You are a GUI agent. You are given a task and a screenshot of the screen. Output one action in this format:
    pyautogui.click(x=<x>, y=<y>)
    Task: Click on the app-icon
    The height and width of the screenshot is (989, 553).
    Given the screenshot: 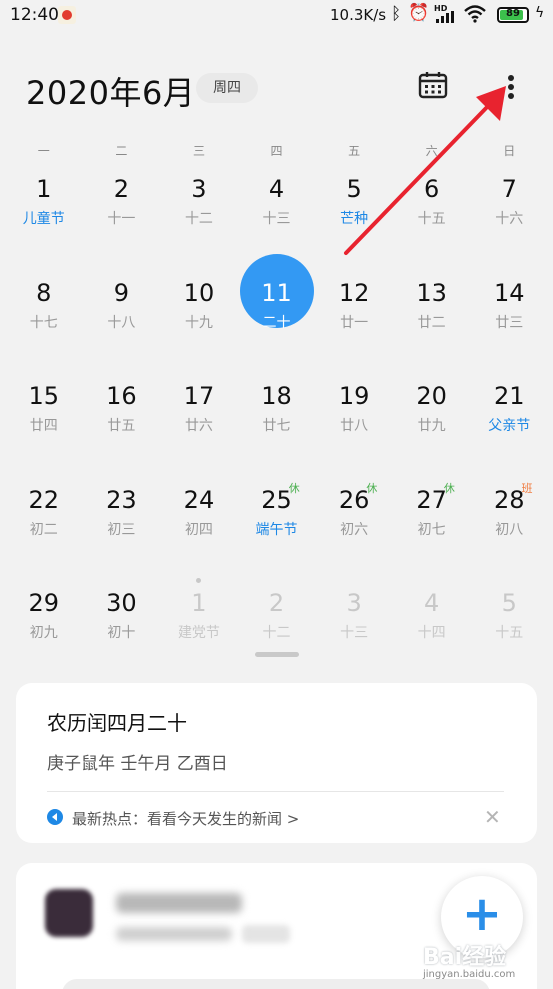 What is the action you would take?
    pyautogui.click(x=69, y=913)
    